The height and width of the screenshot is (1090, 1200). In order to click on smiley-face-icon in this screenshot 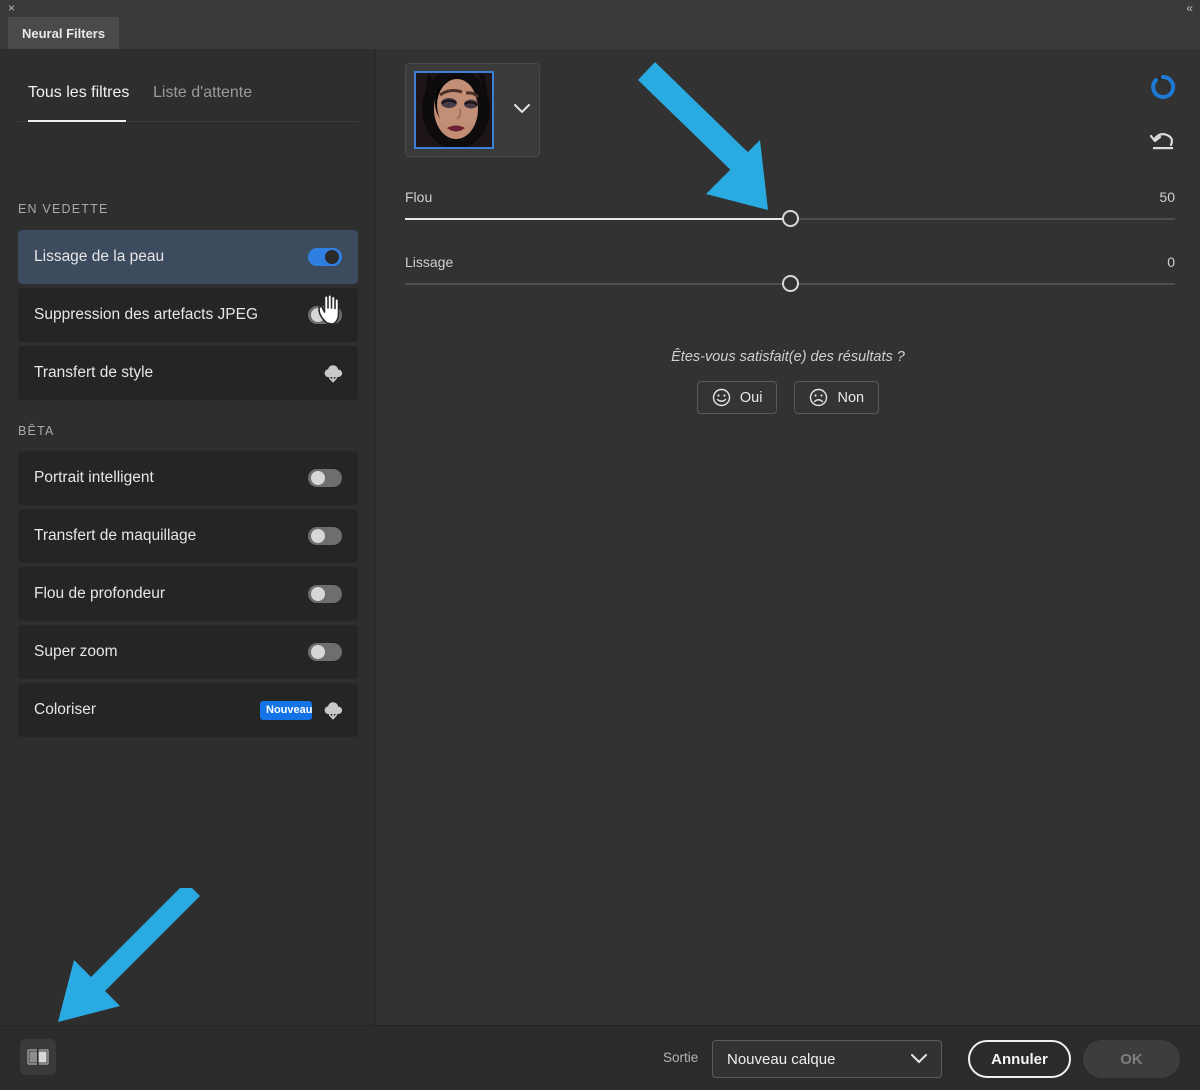, I will do `click(721, 397)`.